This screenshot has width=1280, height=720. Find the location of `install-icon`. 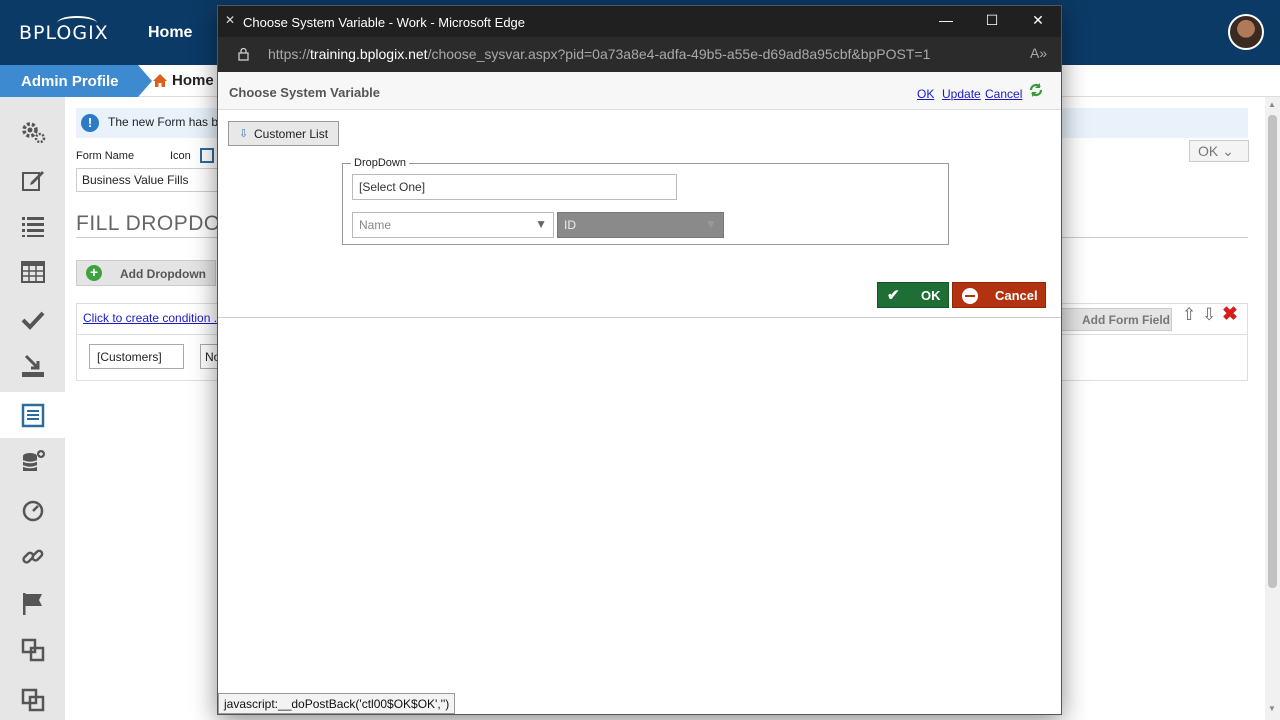

install-icon is located at coordinates (32, 365).